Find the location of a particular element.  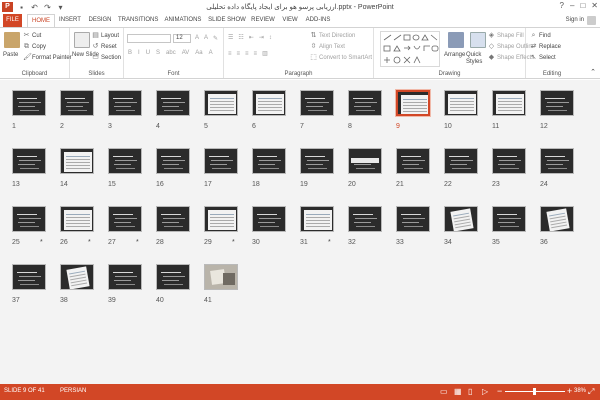

format-painter-button: 🖌 Format Painter is located at coordinates (47, 57).